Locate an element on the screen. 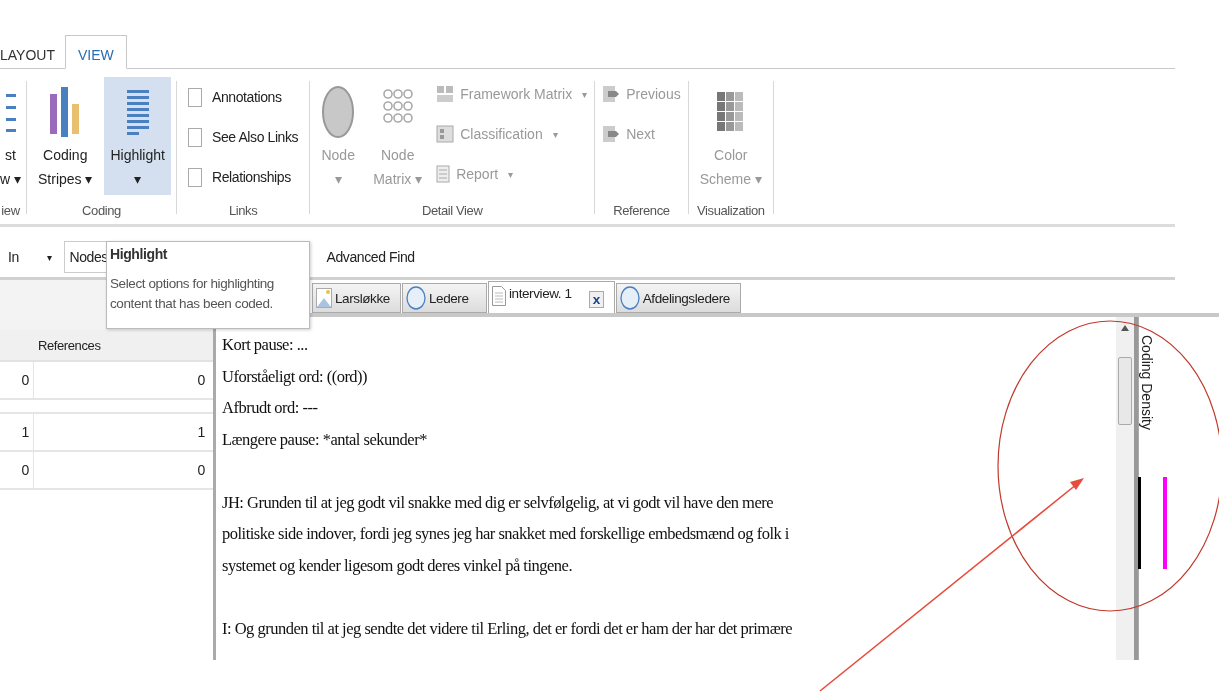 The image size is (1219, 696). color-grid-icon is located at coordinates (730, 112).